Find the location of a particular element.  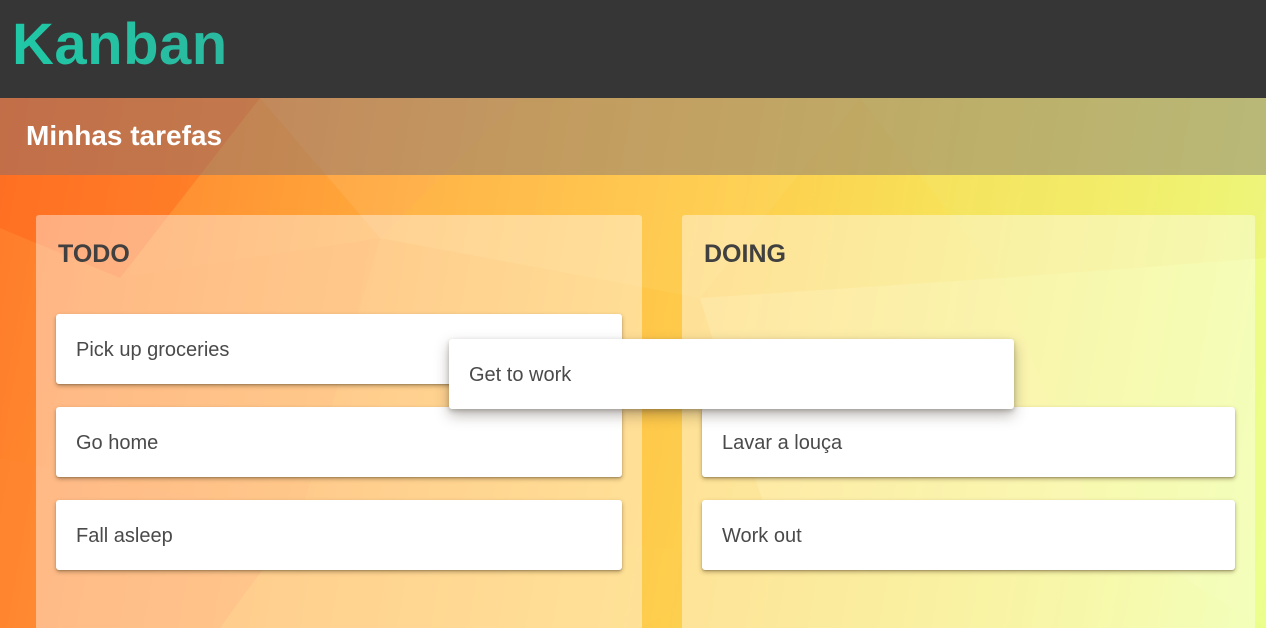

task-card-text: Work out is located at coordinates (762, 536).